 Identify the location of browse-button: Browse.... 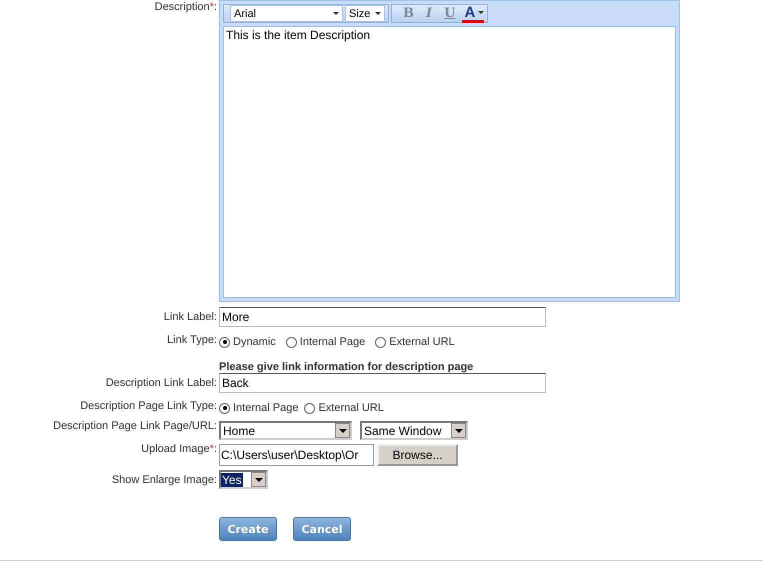
(417, 455).